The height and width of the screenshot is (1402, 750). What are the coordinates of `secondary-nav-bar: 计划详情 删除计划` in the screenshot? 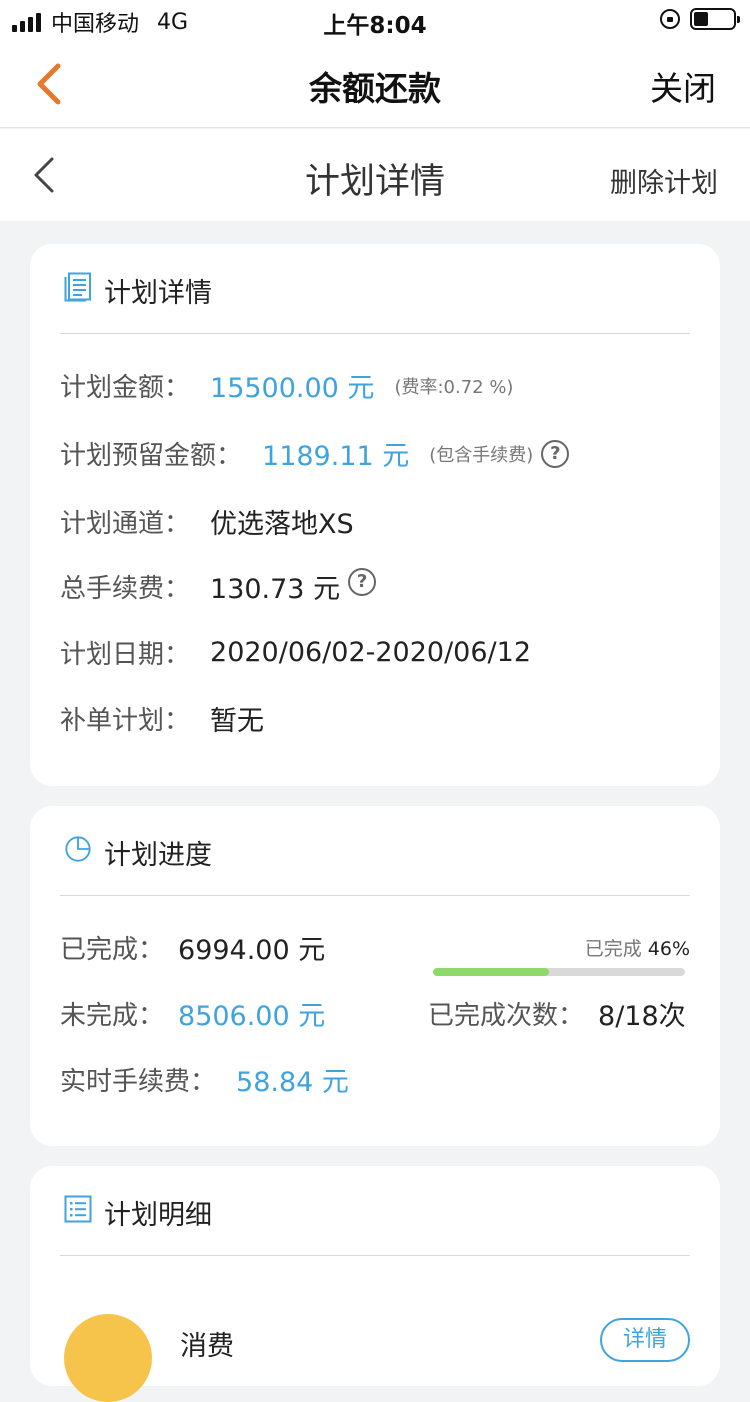 It's located at (375, 175).